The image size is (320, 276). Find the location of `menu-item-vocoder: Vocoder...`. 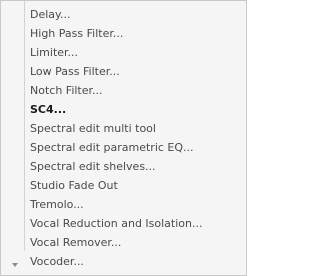

menu-item-vocoder: Vocoder... is located at coordinates (138, 261).